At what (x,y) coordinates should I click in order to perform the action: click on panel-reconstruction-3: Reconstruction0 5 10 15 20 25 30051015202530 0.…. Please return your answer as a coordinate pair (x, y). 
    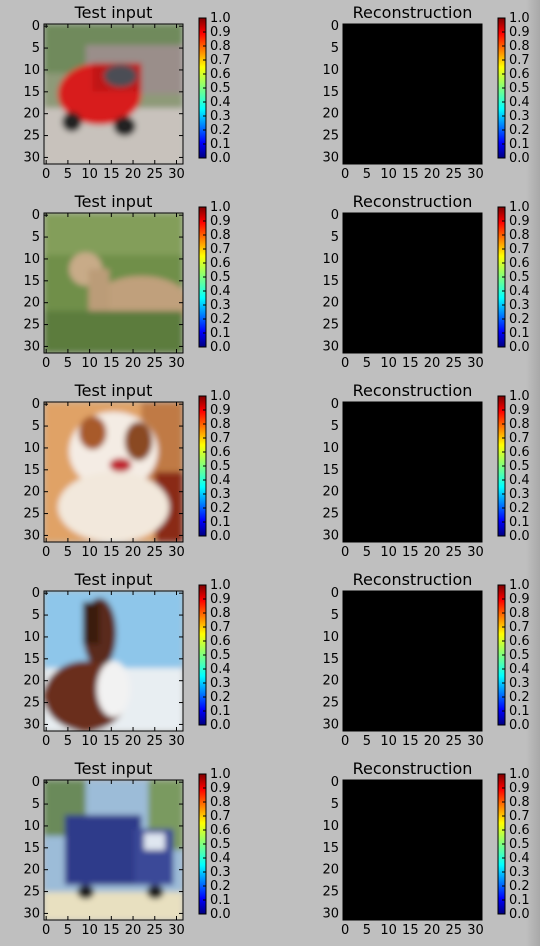
    Looking at the image, I should click on (425, 470).